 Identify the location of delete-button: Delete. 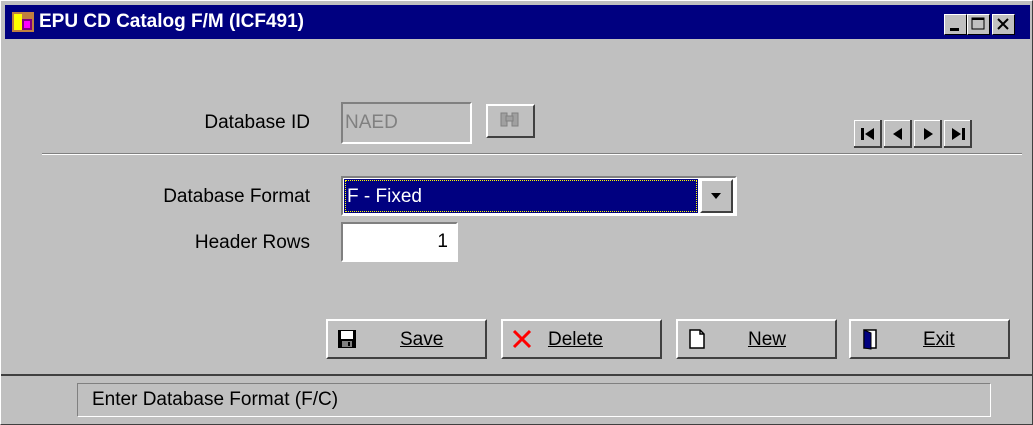
(581, 339).